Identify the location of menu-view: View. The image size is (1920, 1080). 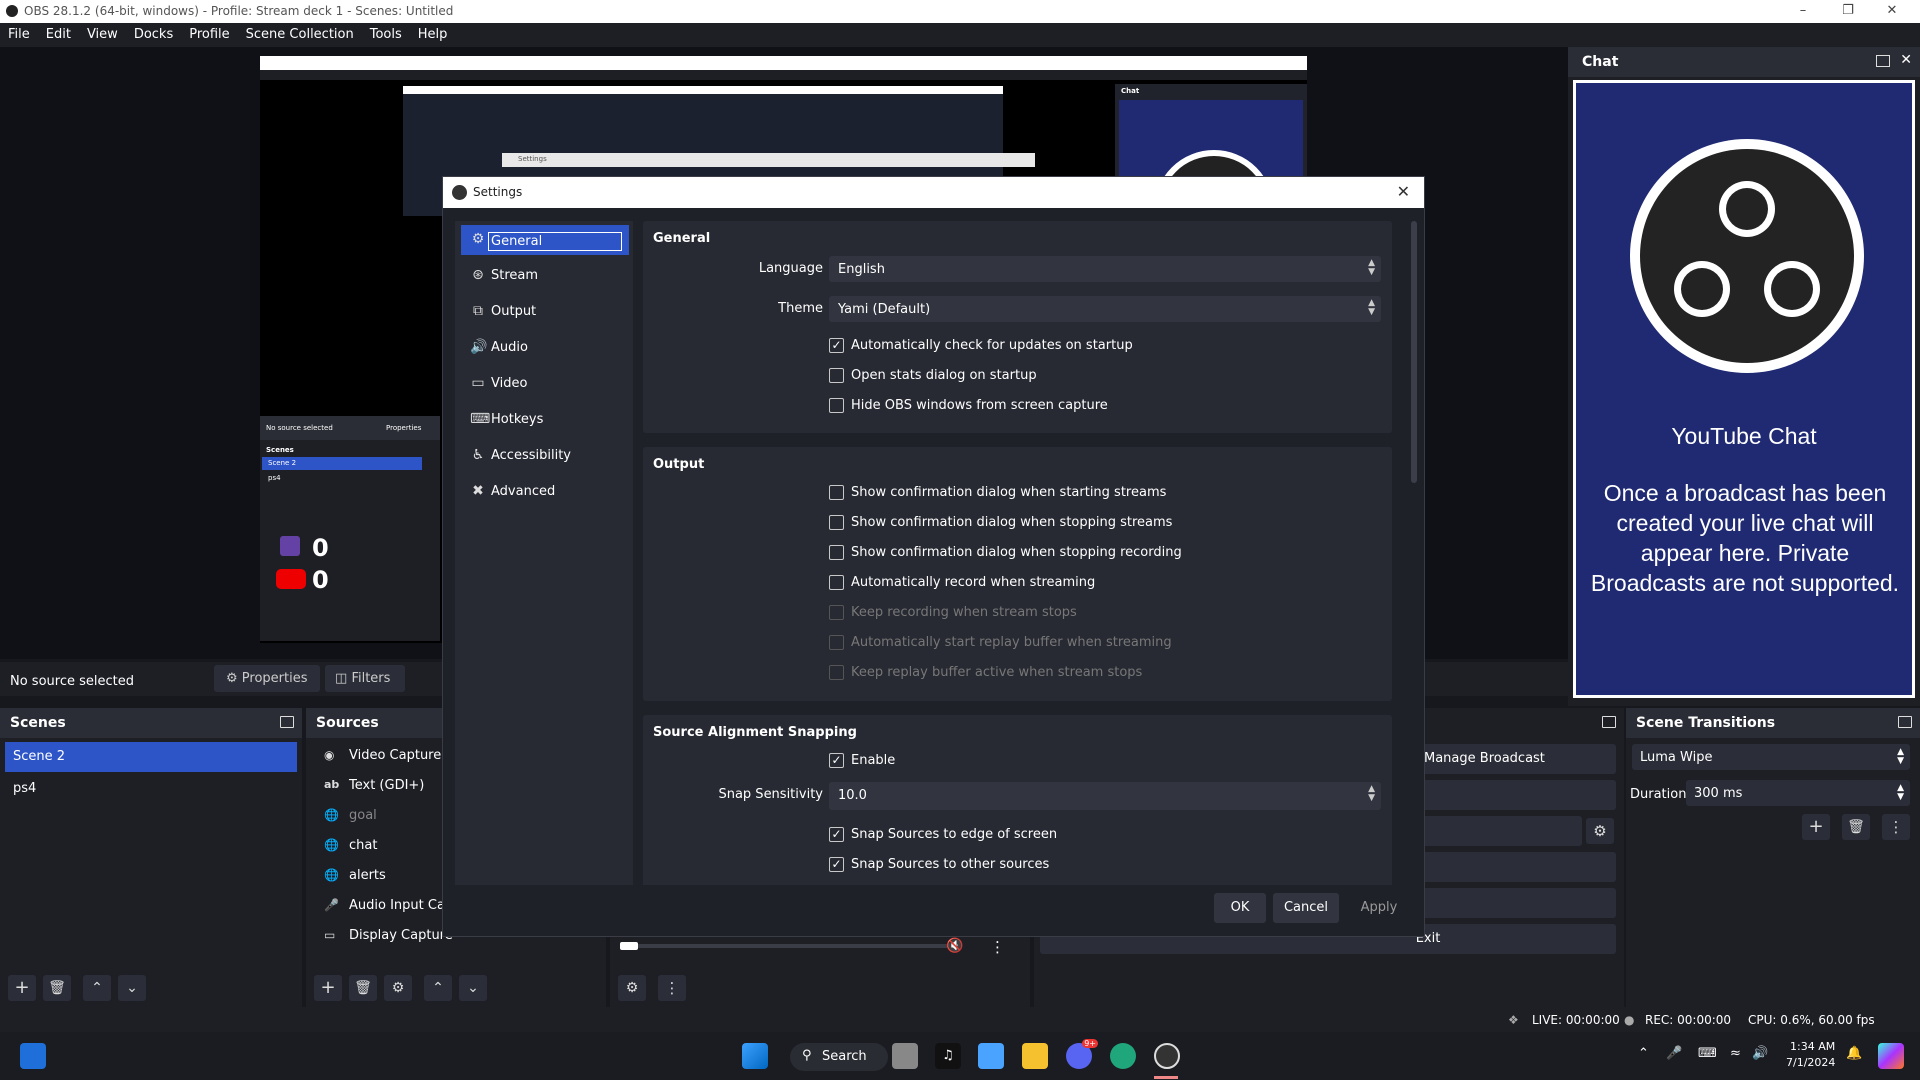
(102, 32).